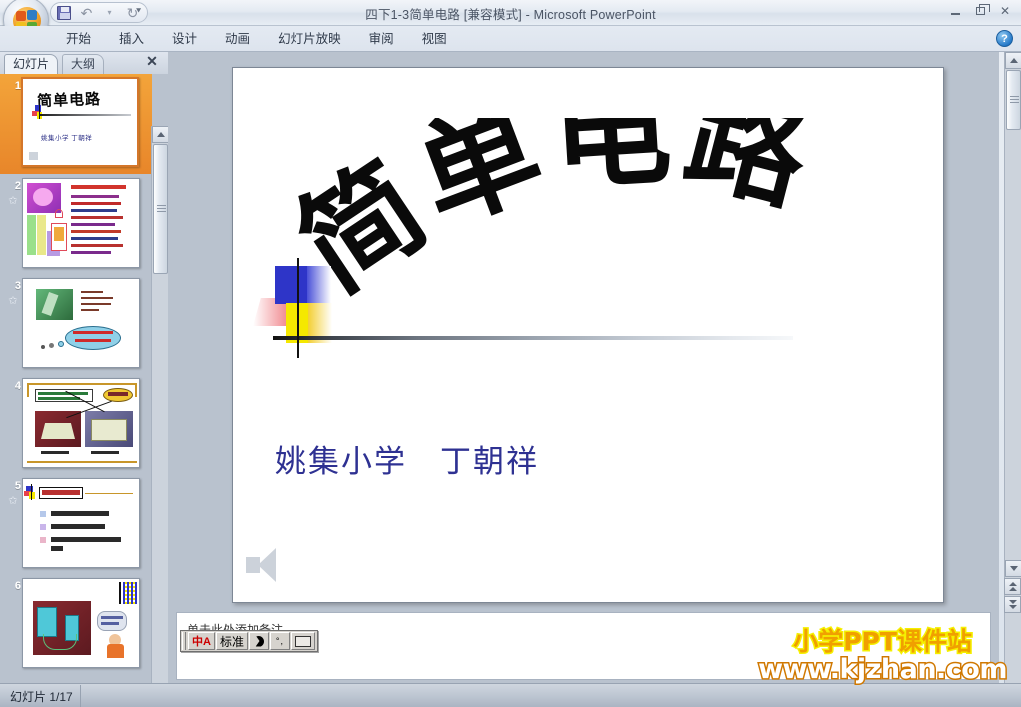  What do you see at coordinates (184, 641) in the screenshot?
I see `ime-drag-handle` at bounding box center [184, 641].